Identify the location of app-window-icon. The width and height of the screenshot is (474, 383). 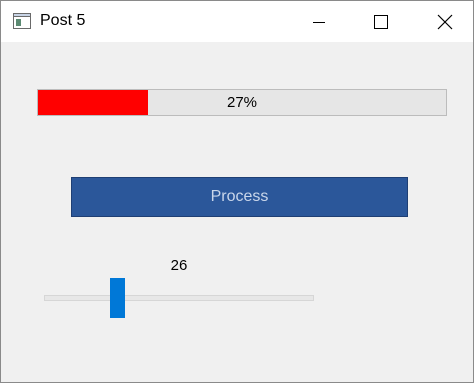
(22, 21).